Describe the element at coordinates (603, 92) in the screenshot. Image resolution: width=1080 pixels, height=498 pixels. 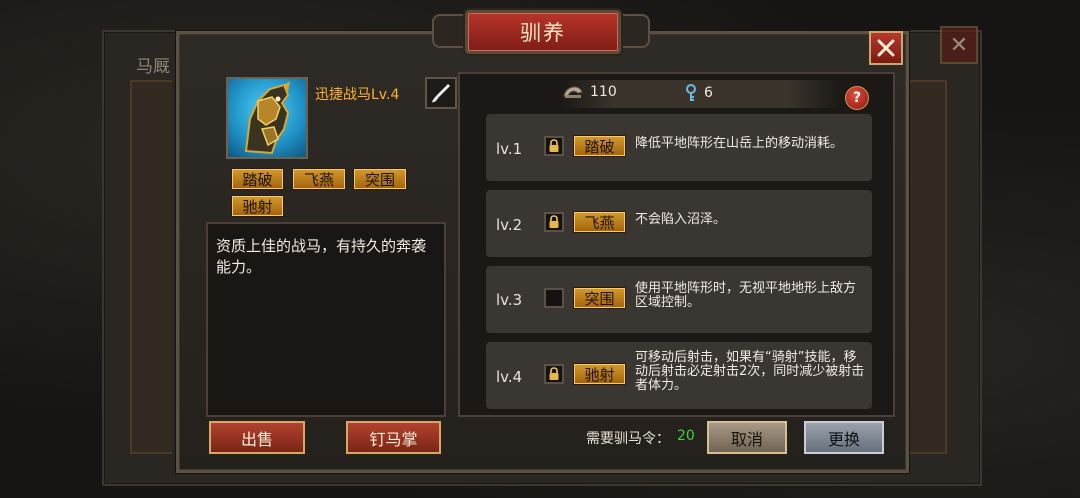
I see `food-value: 110` at that location.